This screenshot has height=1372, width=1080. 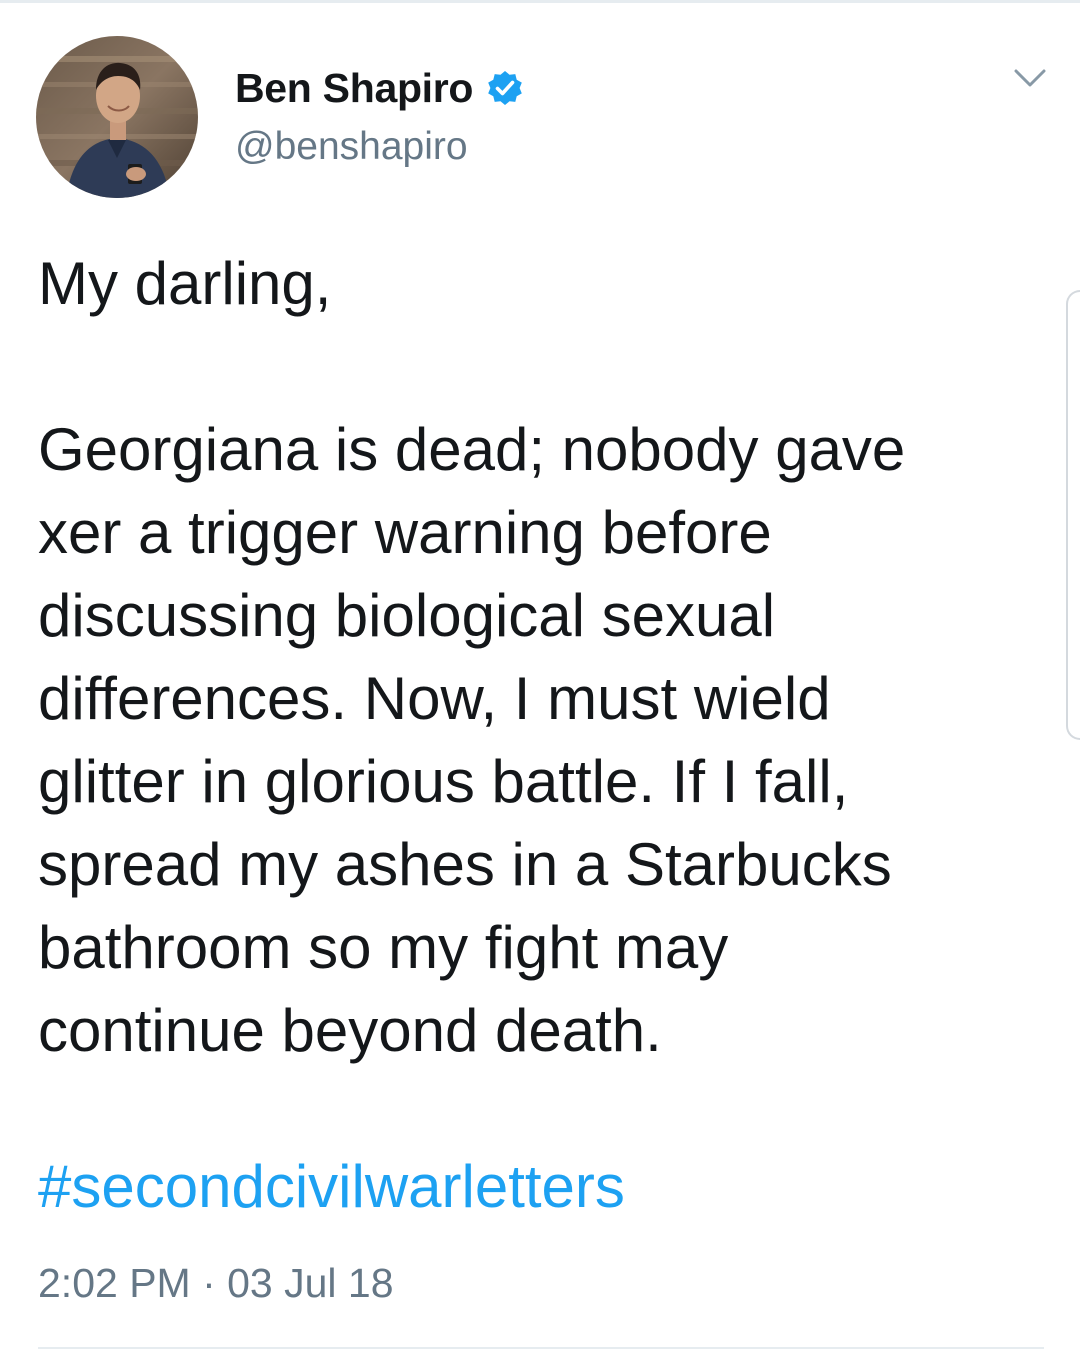 I want to click on tweet-line: discussing biological sexual, so click(x=407, y=615).